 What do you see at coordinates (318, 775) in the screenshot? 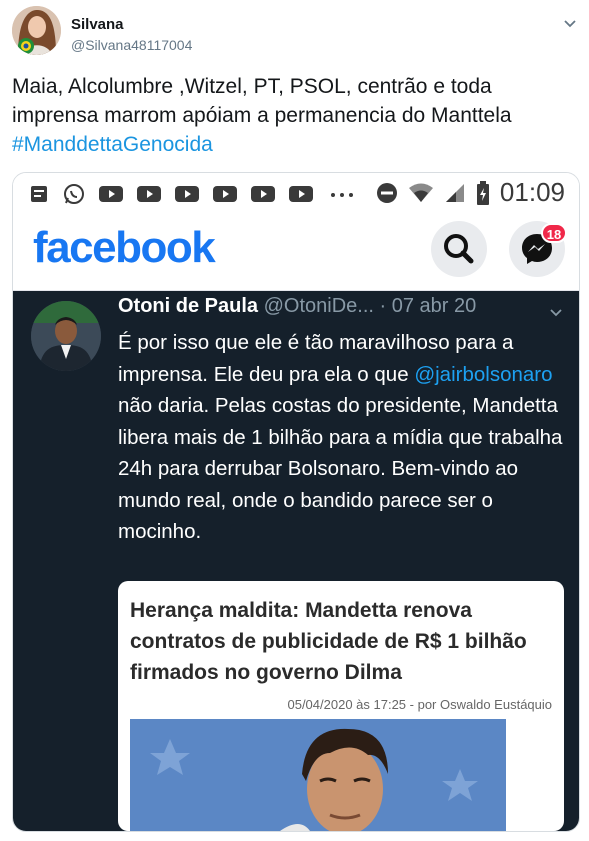
I see `article-photo` at bounding box center [318, 775].